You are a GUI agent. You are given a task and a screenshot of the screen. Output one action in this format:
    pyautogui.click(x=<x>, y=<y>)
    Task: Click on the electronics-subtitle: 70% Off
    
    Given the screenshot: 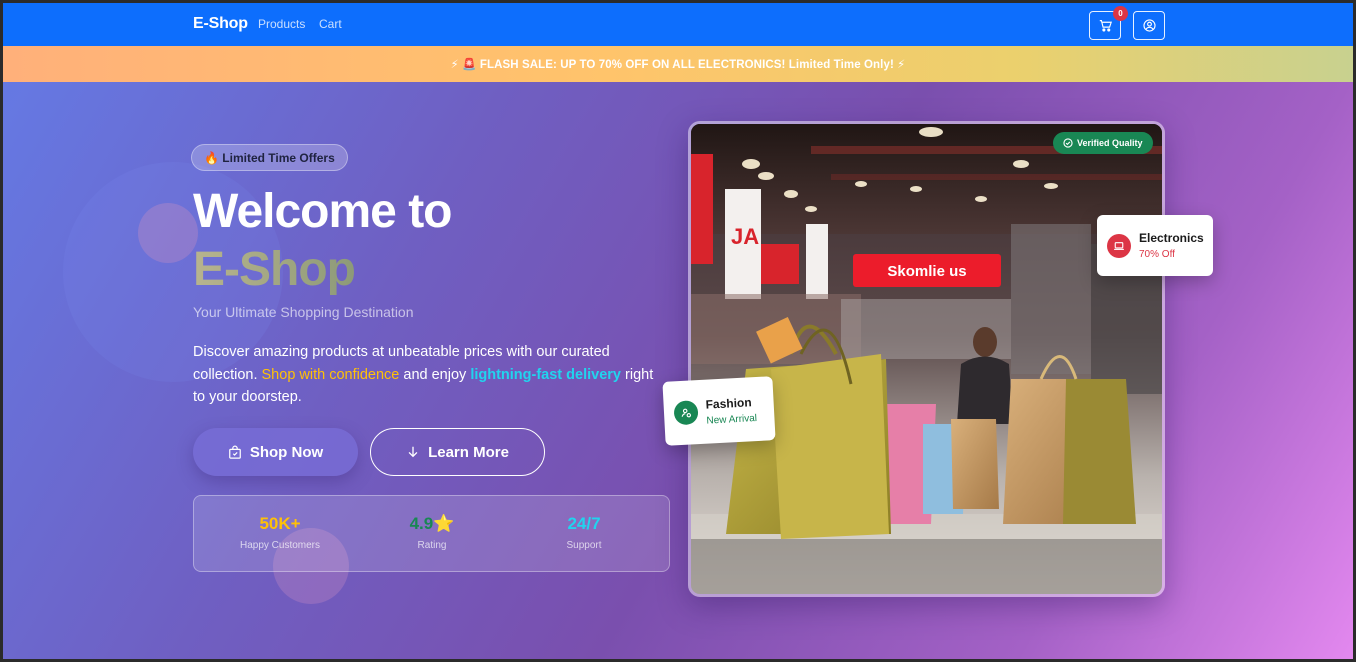 What is the action you would take?
    pyautogui.click(x=1157, y=254)
    